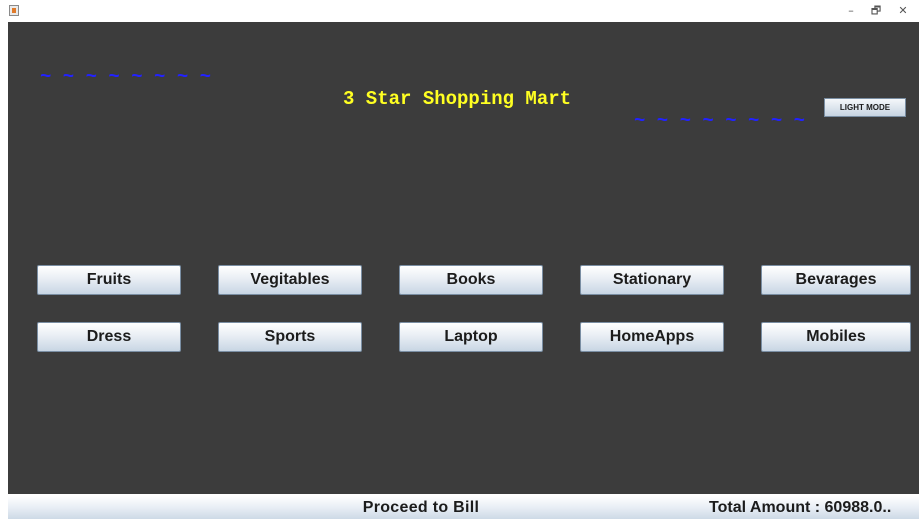 The width and height of the screenshot is (919, 519). What do you see at coordinates (865, 107) in the screenshot?
I see `light-mode-button: LIGHT MODE` at bounding box center [865, 107].